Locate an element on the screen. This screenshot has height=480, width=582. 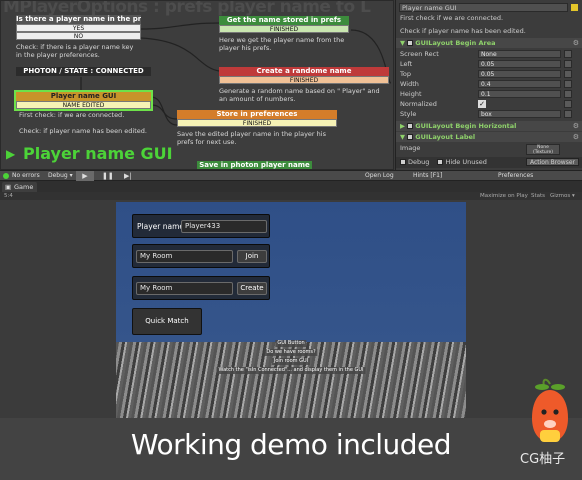
play-button: ▶ is located at coordinates (85, 176).